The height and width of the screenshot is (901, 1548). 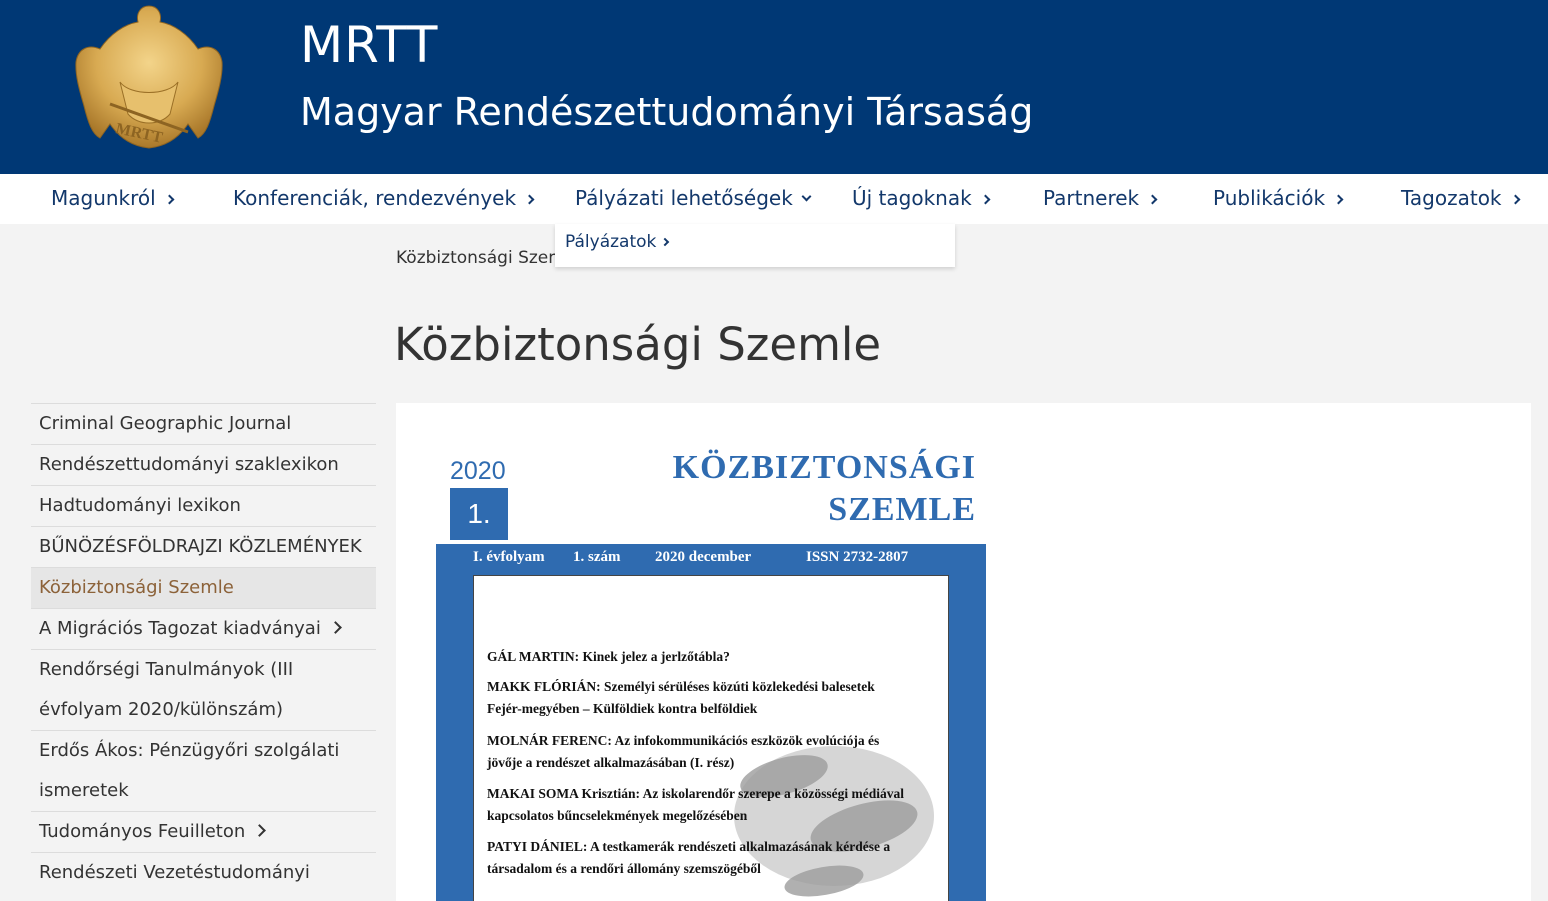 I want to click on nav-item-uj-tagoknak: Új tagoknak, so click(x=921, y=199).